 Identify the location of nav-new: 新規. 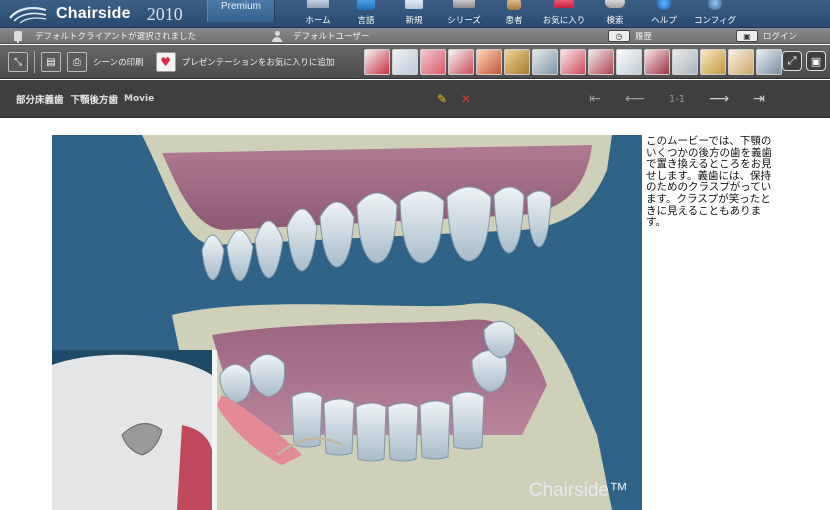
(414, 14).